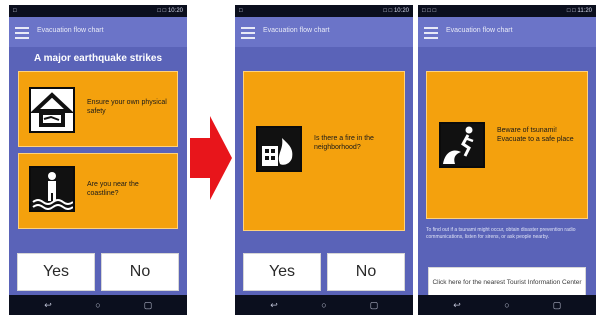  What do you see at coordinates (211, 158) in the screenshot?
I see `flow-arrow-icon` at bounding box center [211, 158].